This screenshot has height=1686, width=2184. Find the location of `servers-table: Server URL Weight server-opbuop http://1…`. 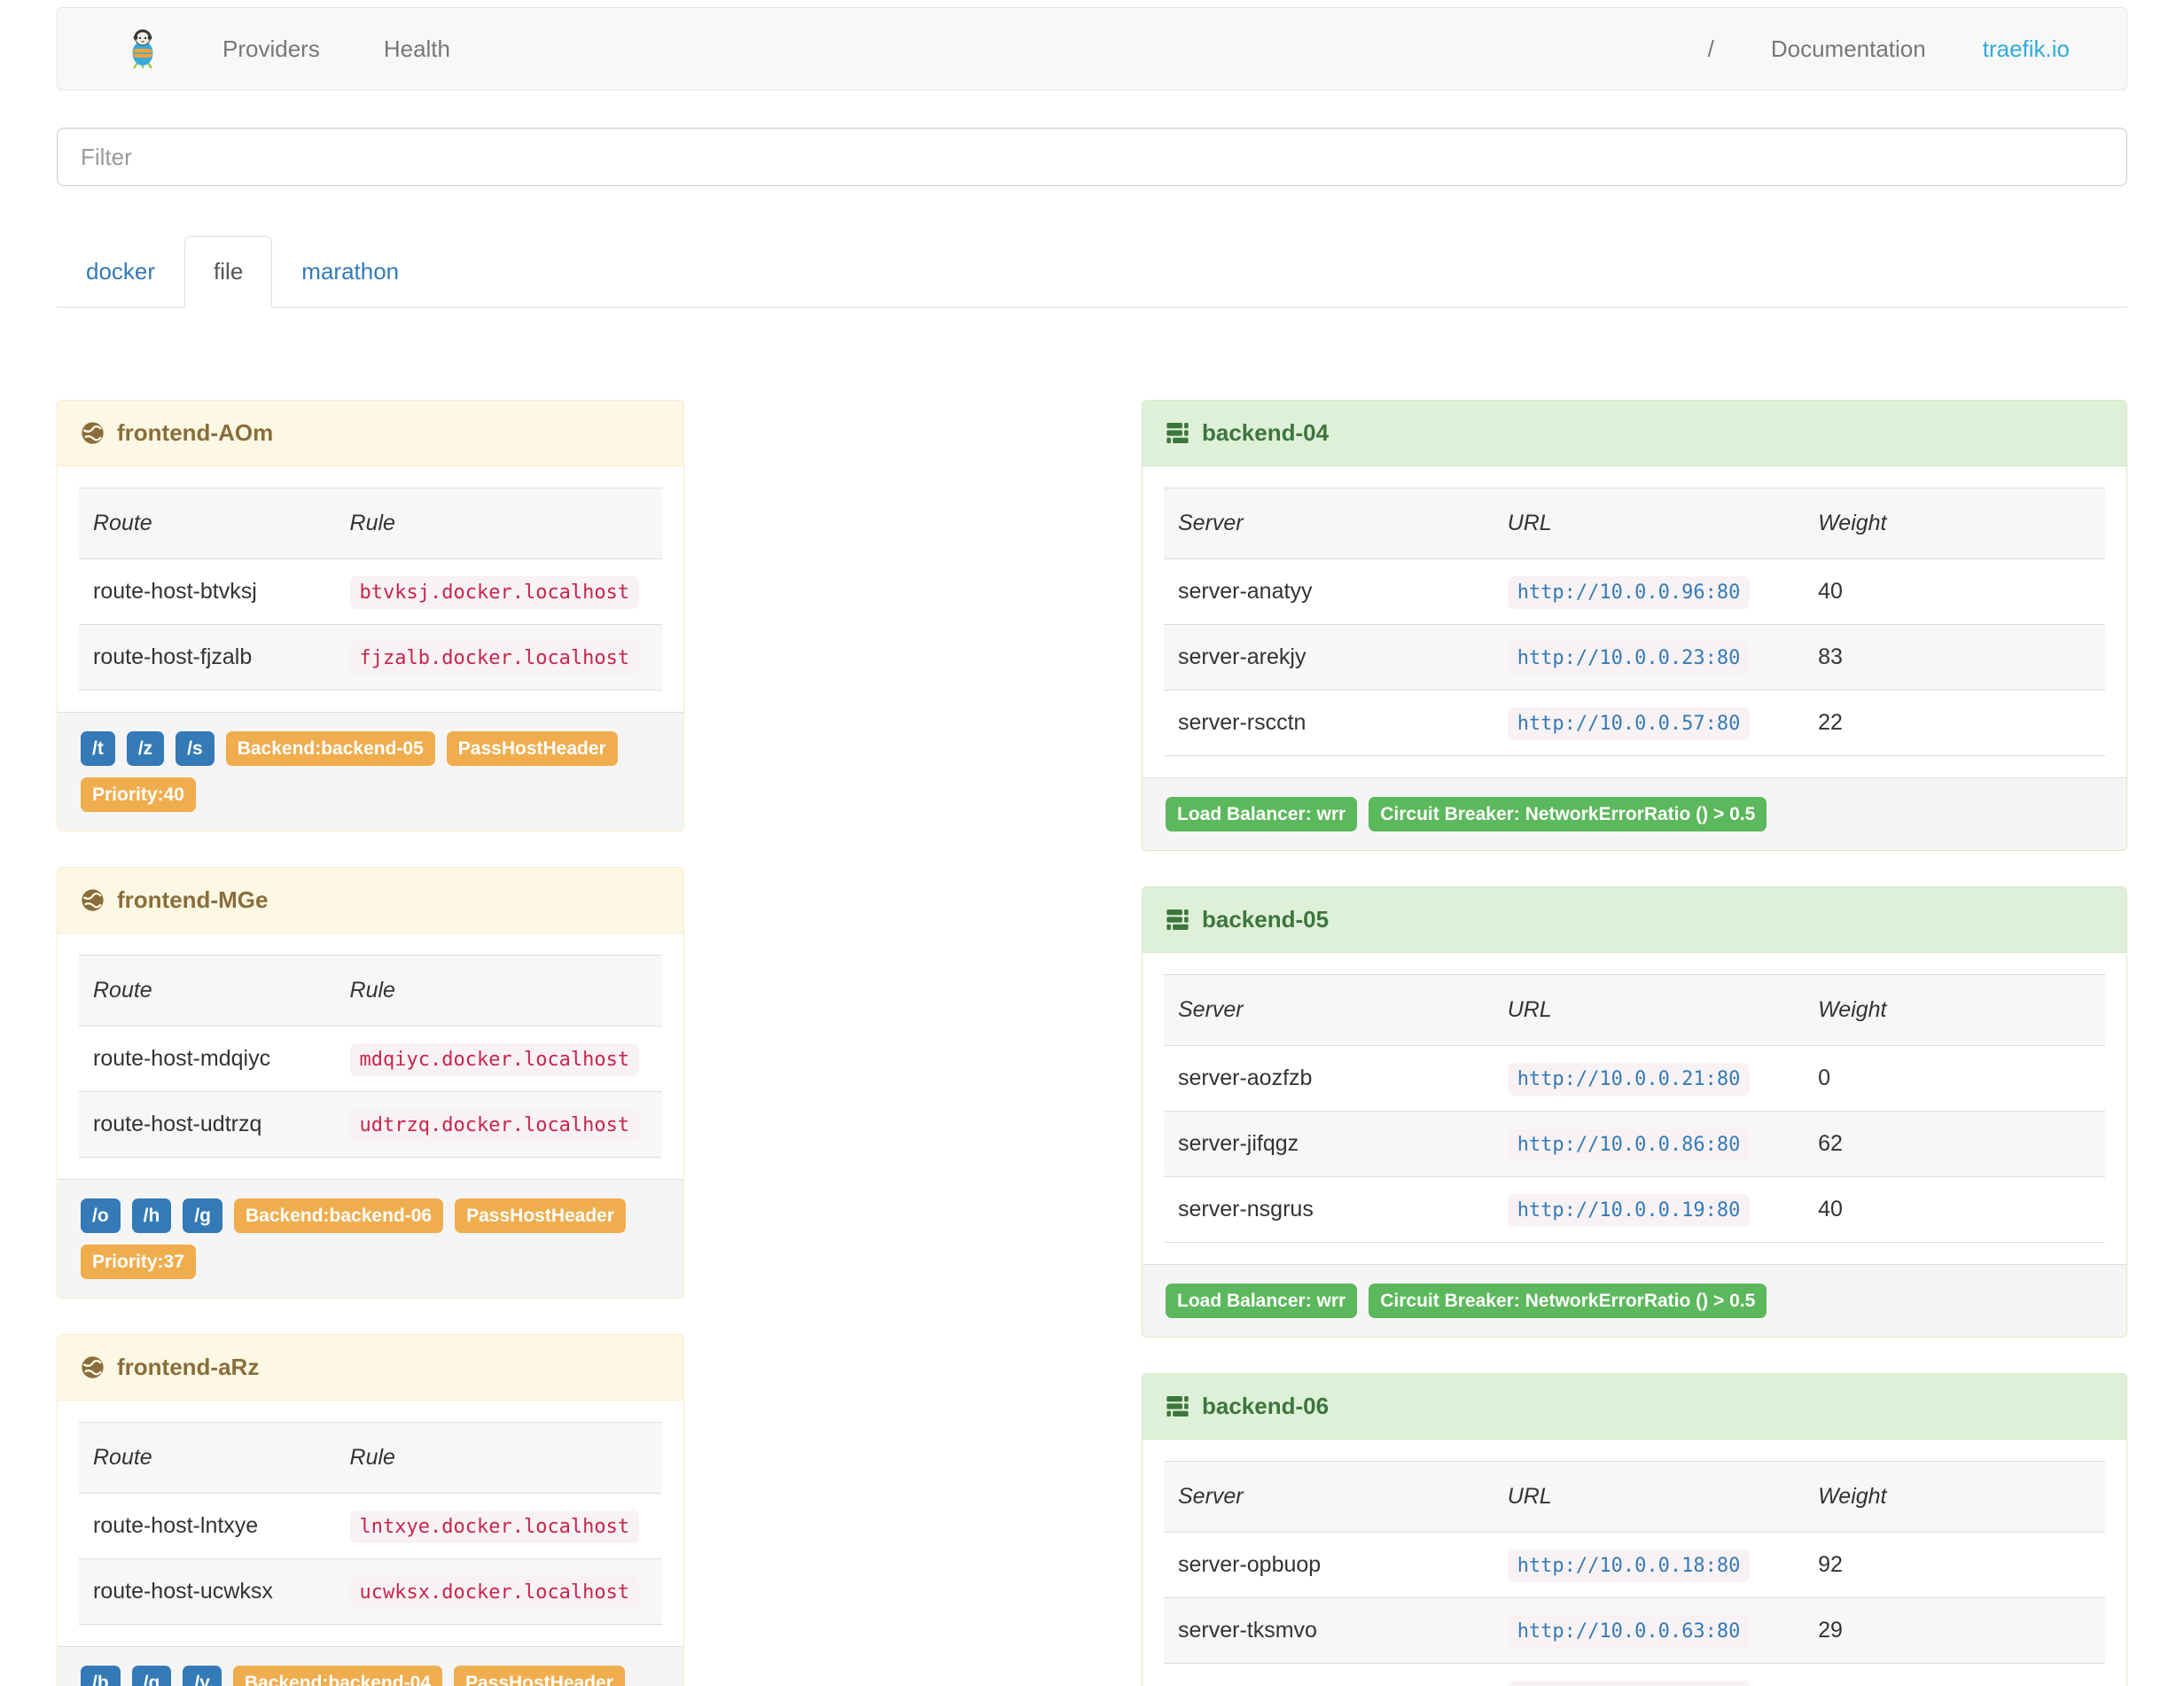

servers-table: Server URL Weight server-opbuop http://1… is located at coordinates (1634, 1573).